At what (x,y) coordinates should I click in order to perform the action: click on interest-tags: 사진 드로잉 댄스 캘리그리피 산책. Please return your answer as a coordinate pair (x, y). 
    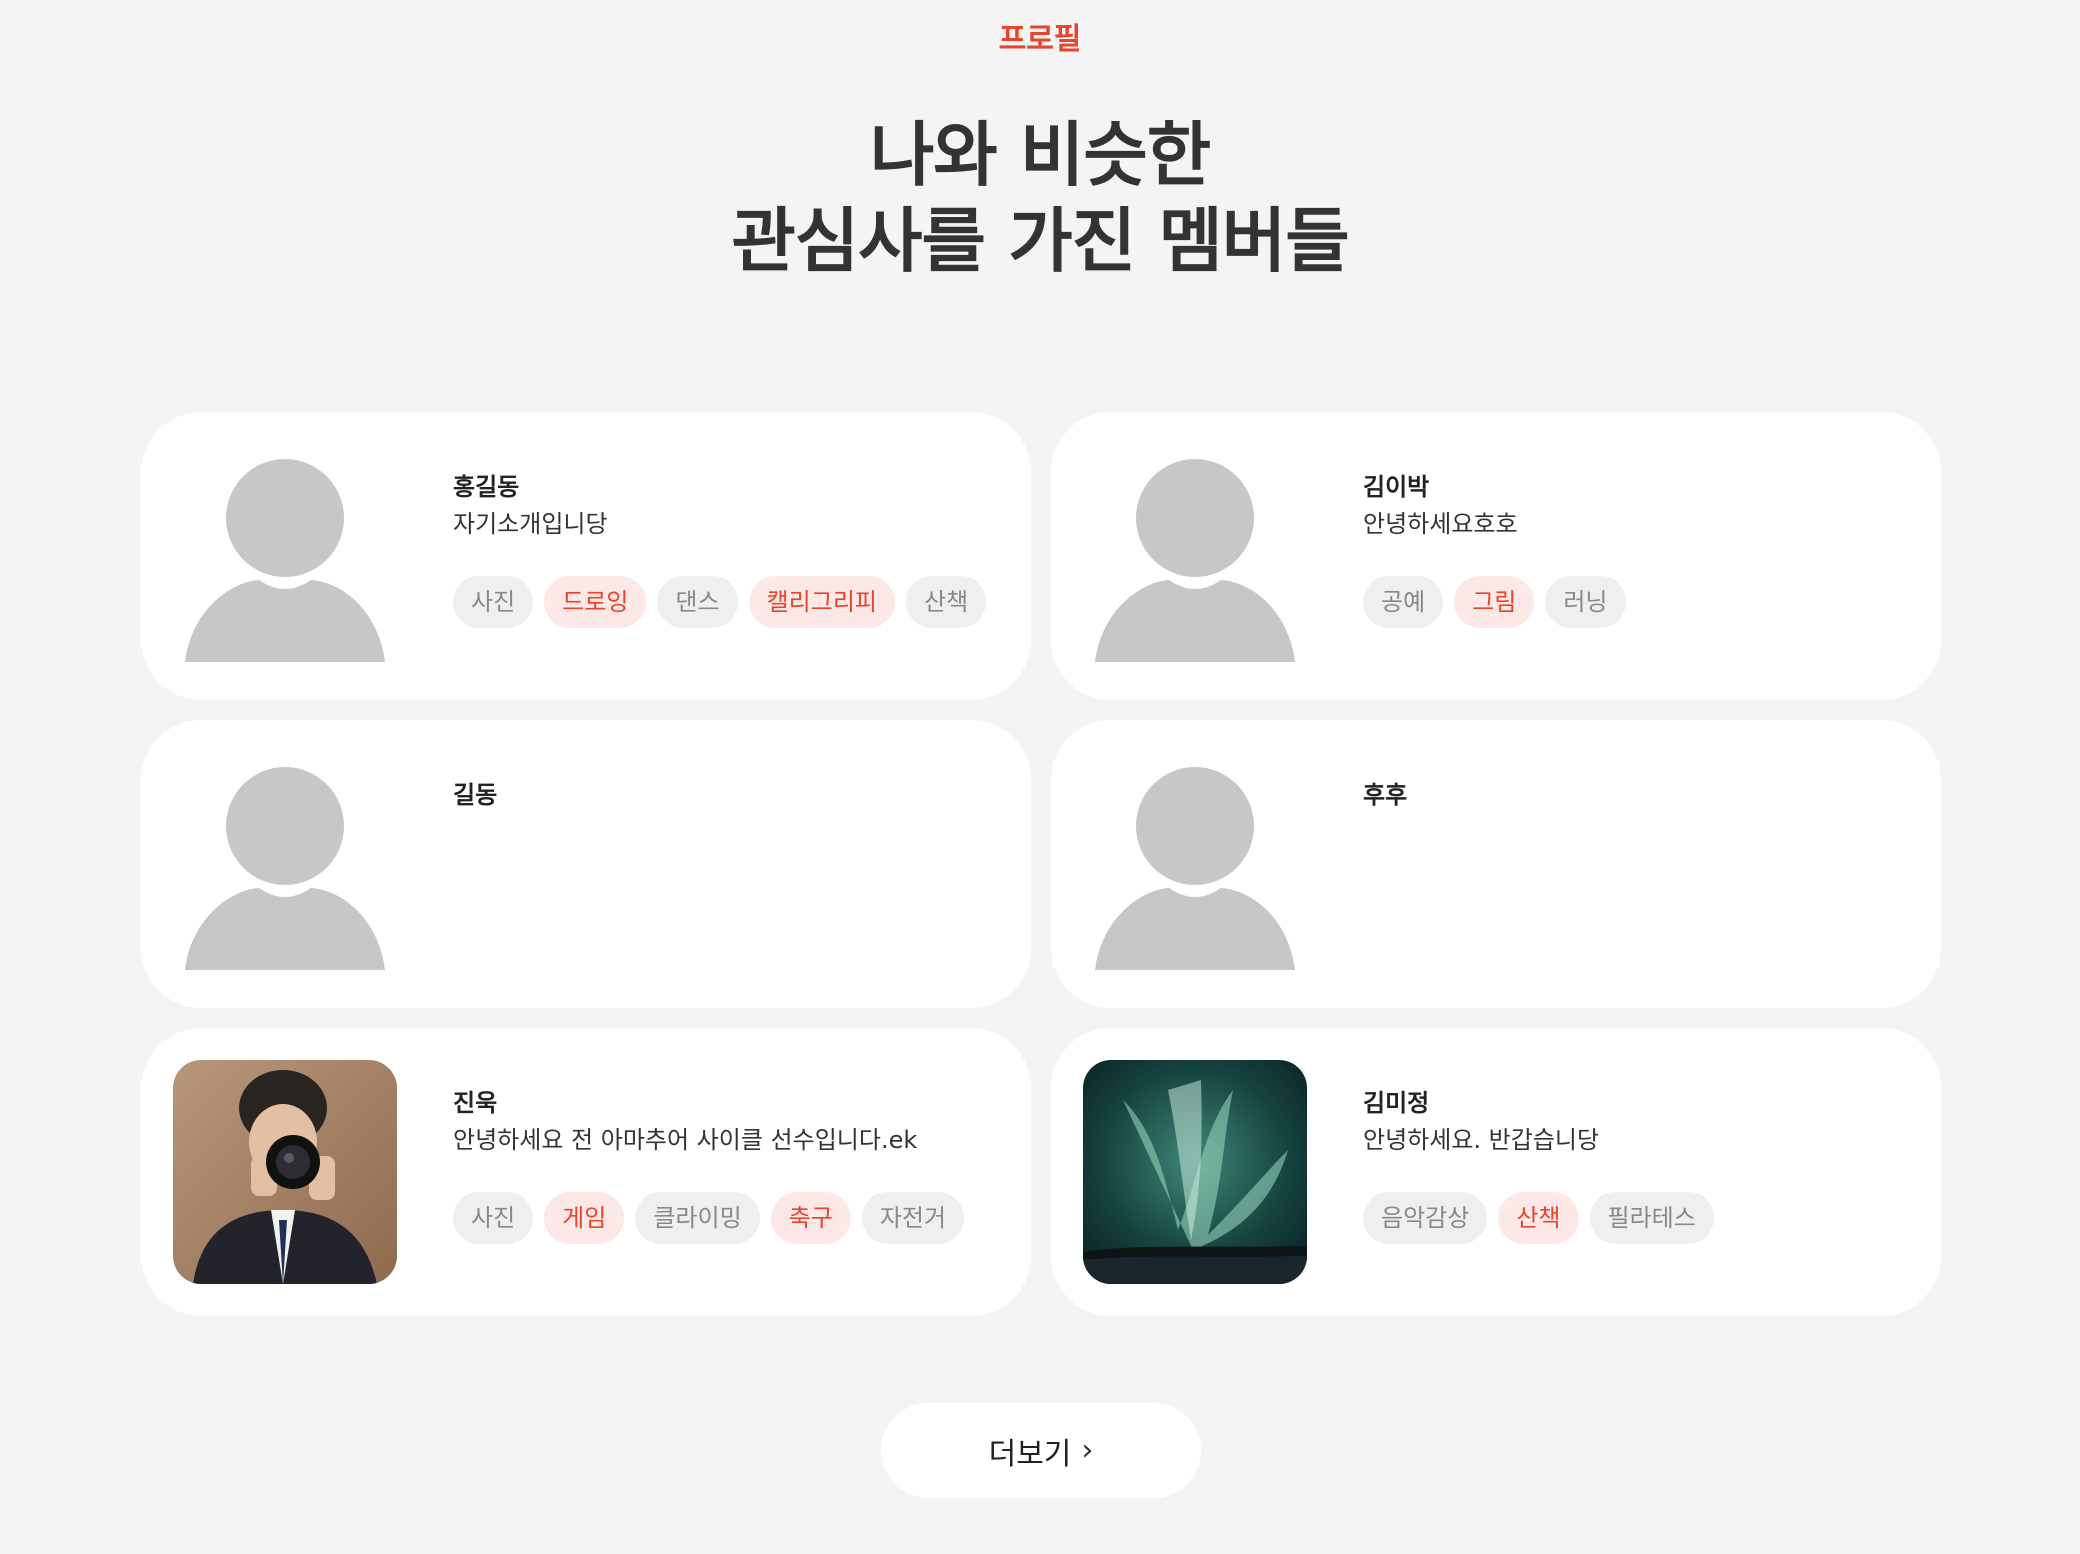
    Looking at the image, I should click on (733, 602).